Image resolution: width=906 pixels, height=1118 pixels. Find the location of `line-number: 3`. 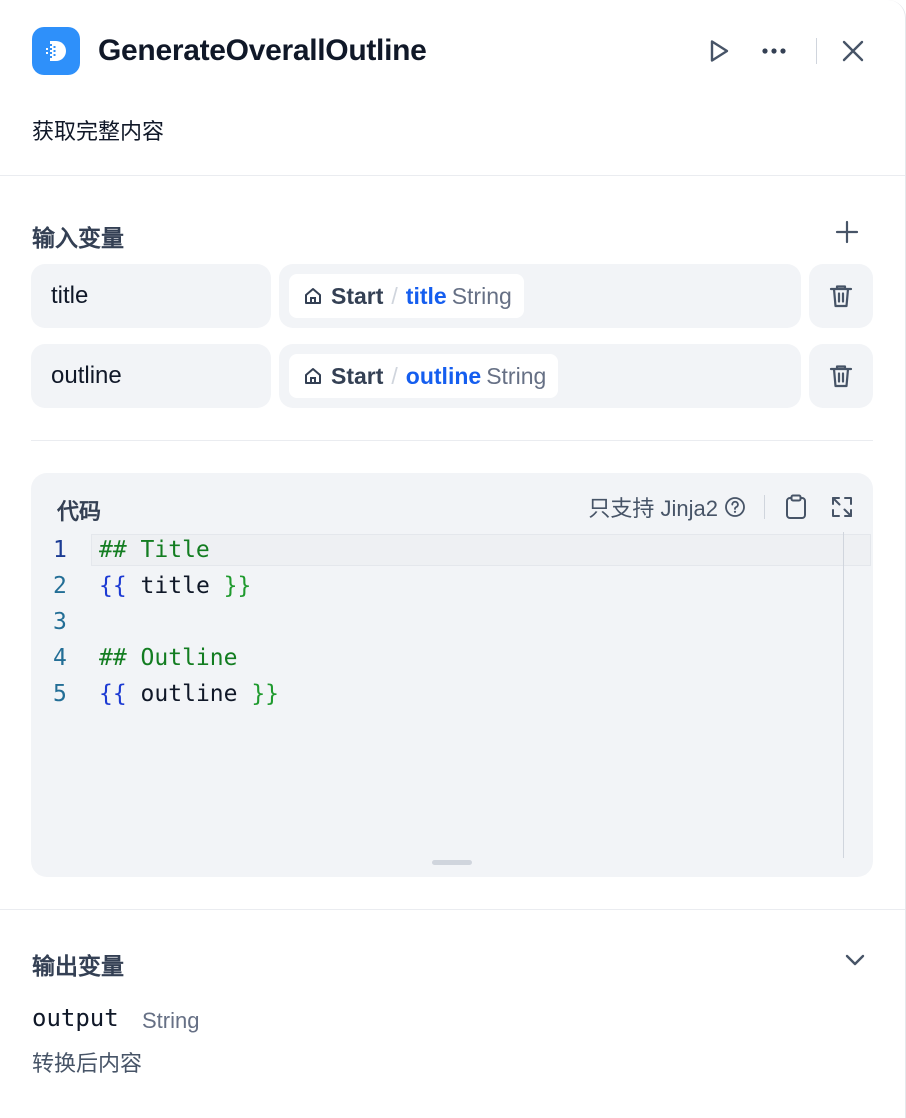

line-number: 3 is located at coordinates (60, 622).